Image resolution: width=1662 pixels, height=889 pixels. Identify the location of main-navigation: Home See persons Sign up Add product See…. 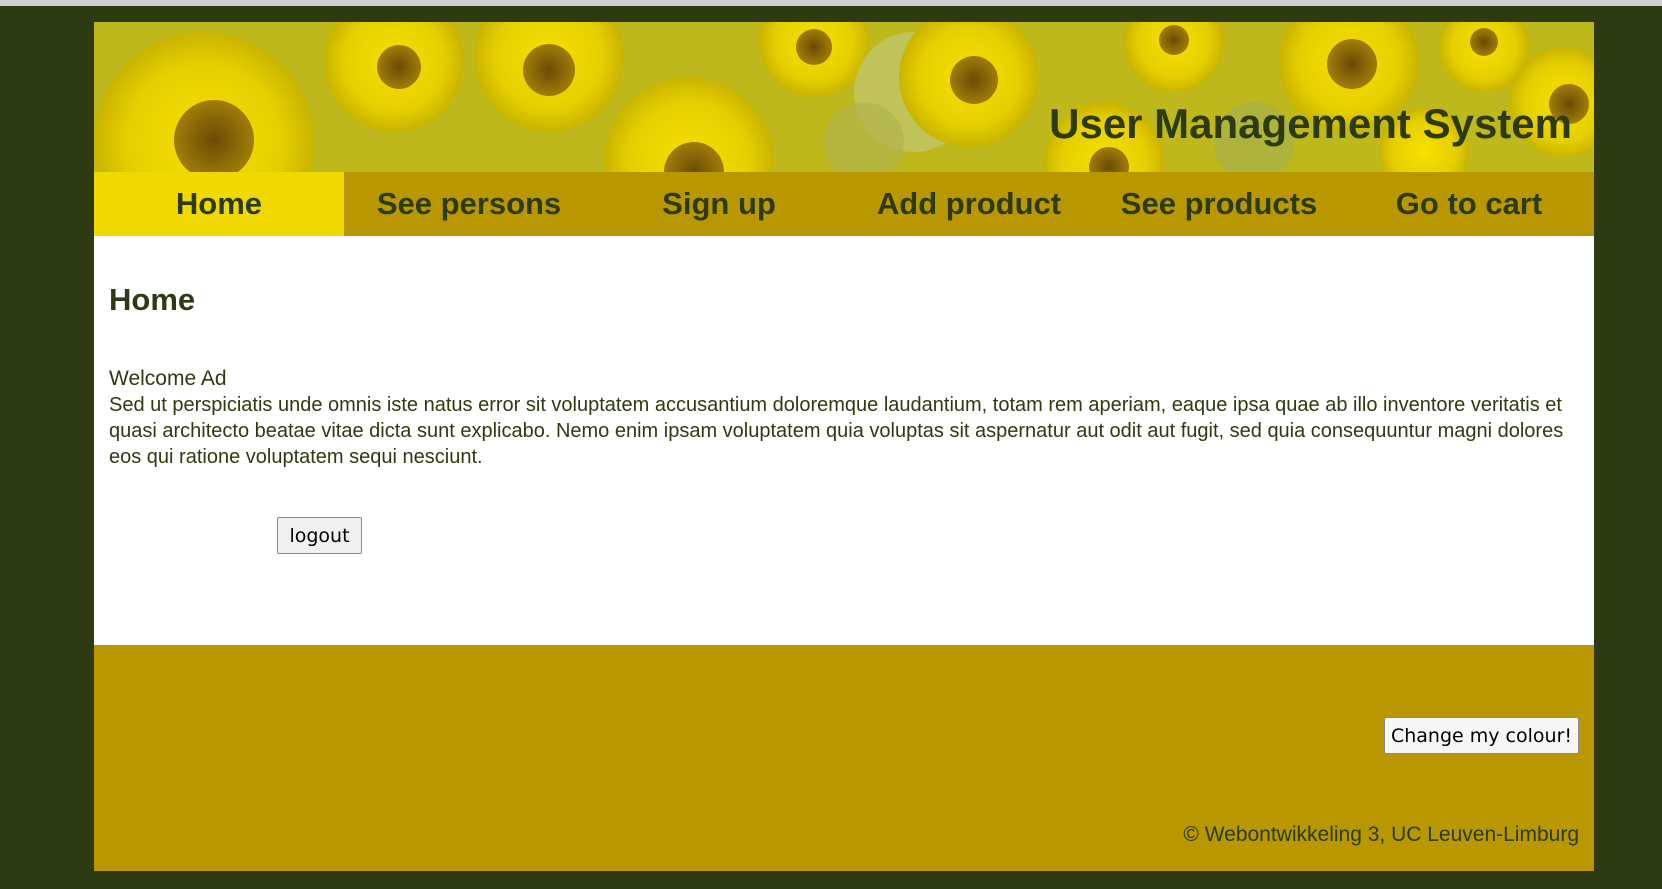
(844, 204).